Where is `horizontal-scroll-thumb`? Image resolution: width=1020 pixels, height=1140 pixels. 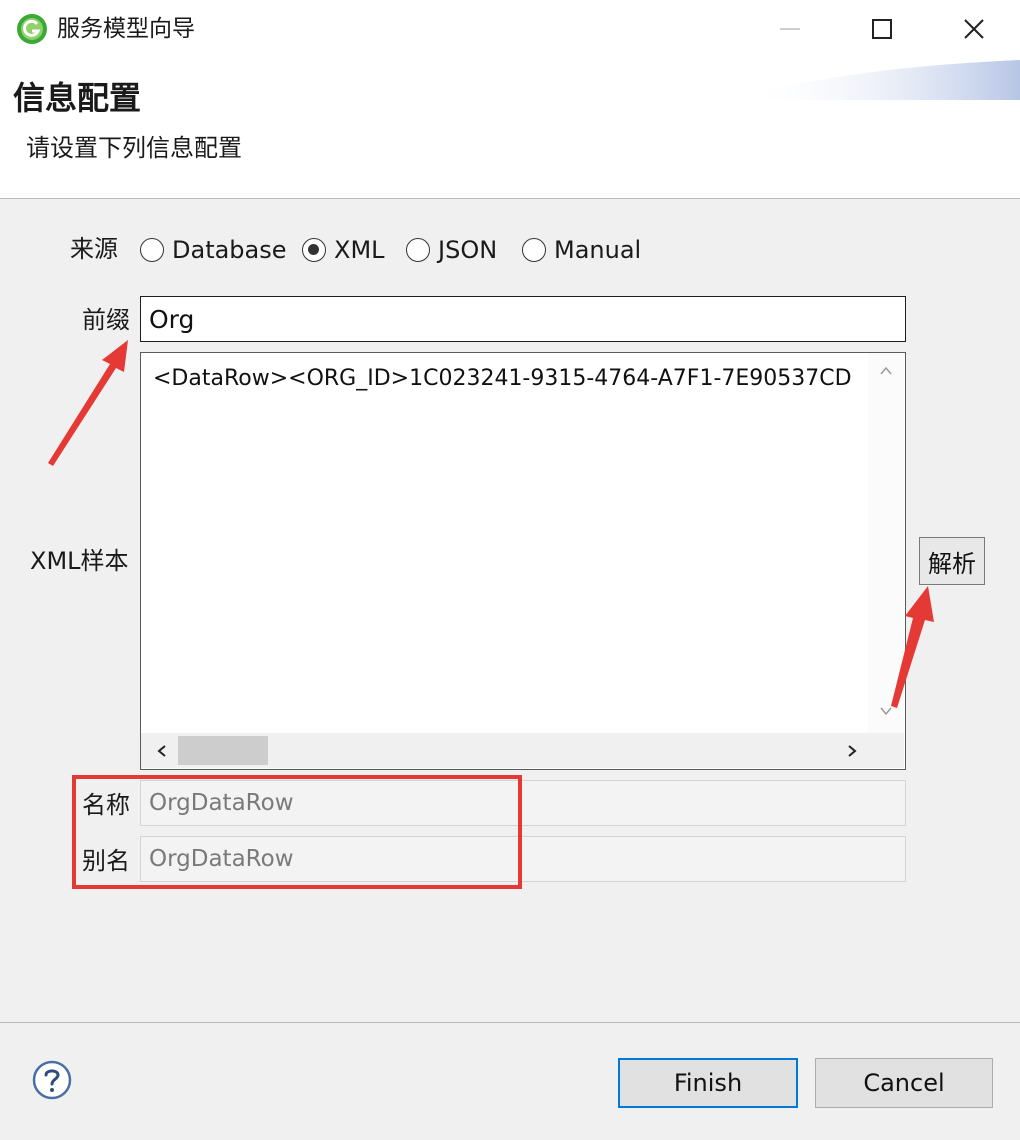
horizontal-scroll-thumb is located at coordinates (223, 750).